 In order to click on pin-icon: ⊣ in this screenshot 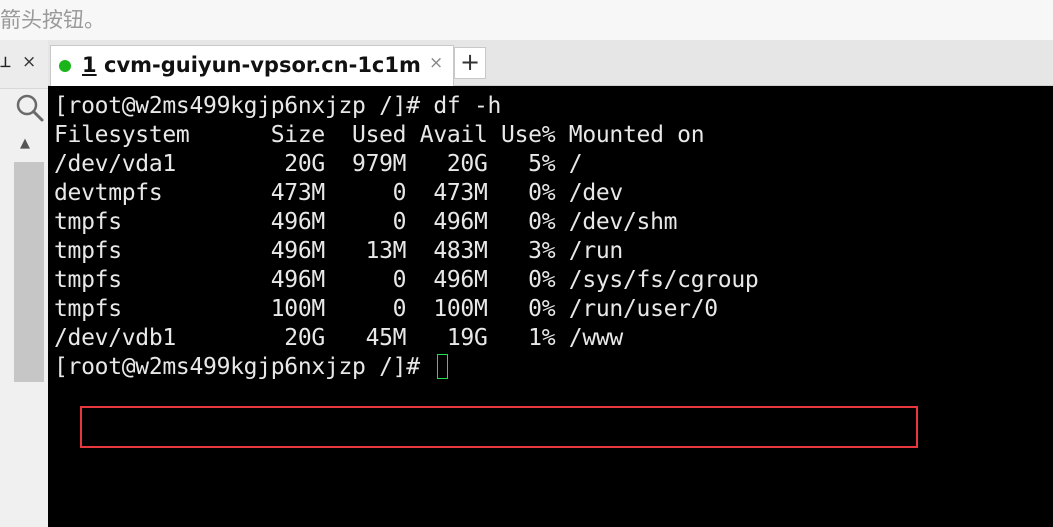, I will do `click(6, 62)`.